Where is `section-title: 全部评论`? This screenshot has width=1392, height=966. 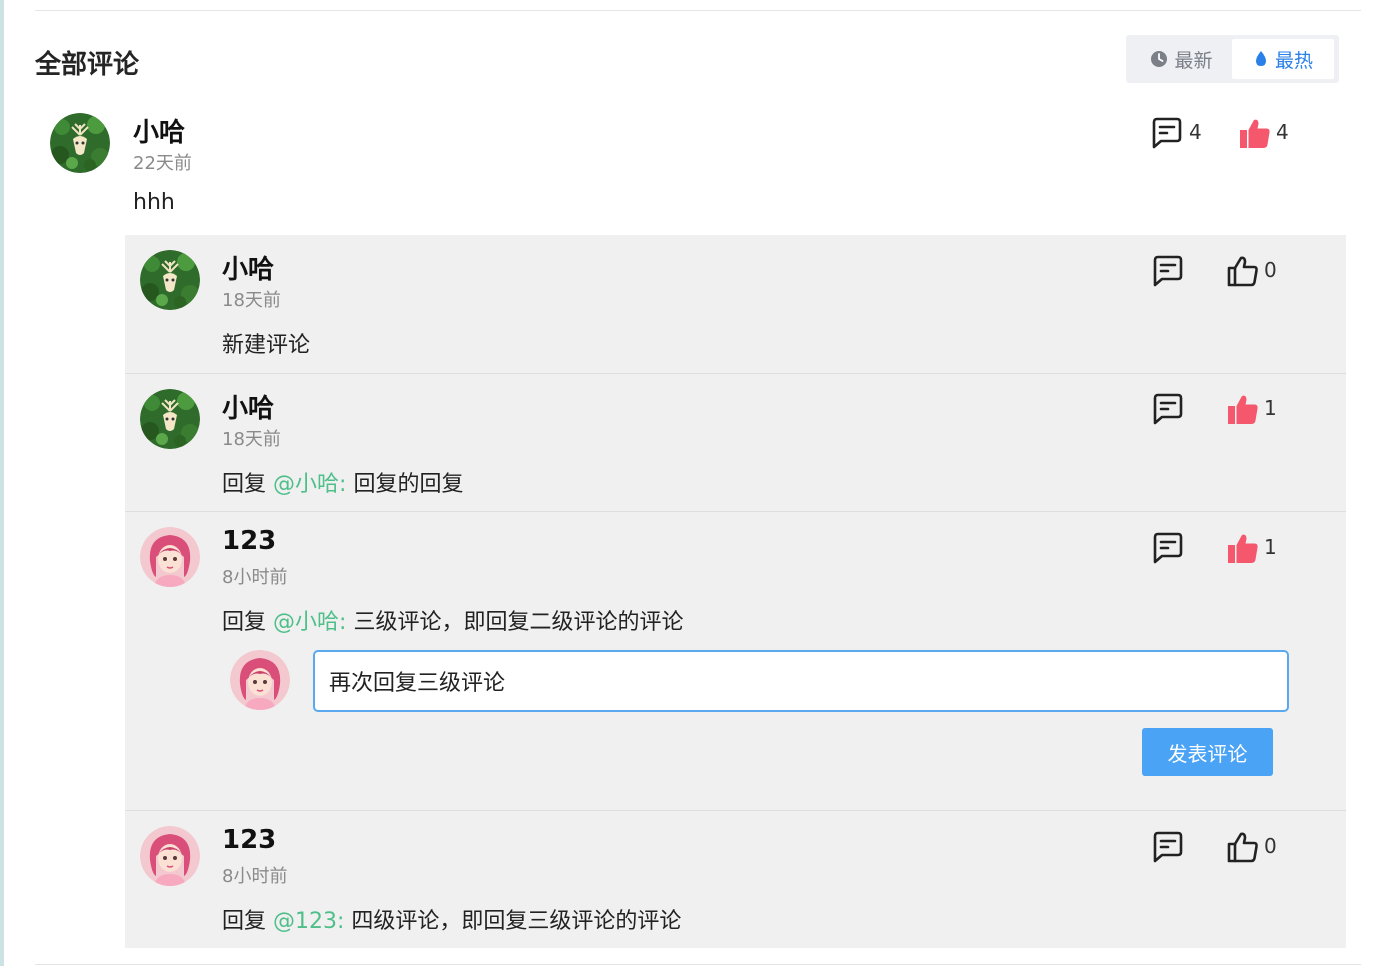 section-title: 全部评论 is located at coordinates (87, 65).